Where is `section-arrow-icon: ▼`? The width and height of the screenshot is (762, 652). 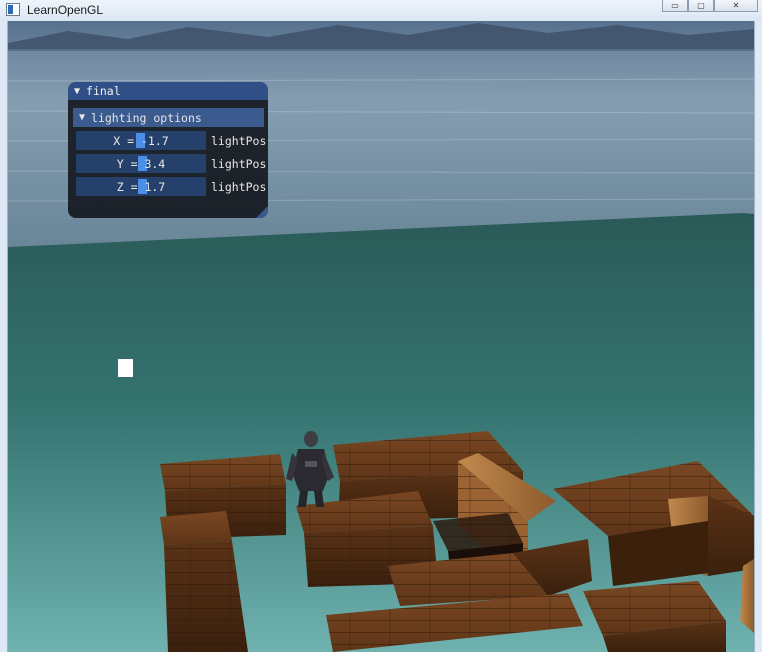 section-arrow-icon: ▼ is located at coordinates (82, 117).